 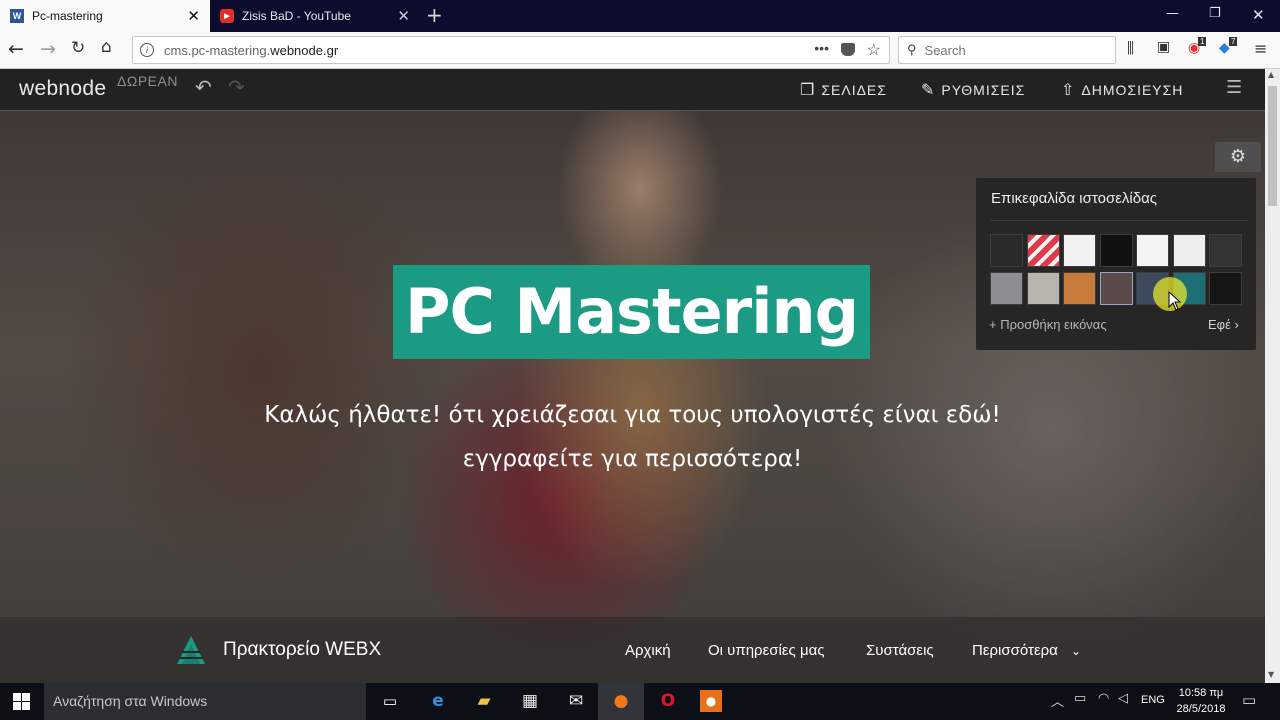 What do you see at coordinates (1223, 324) in the screenshot?
I see `effects-link: Εφέ ›` at bounding box center [1223, 324].